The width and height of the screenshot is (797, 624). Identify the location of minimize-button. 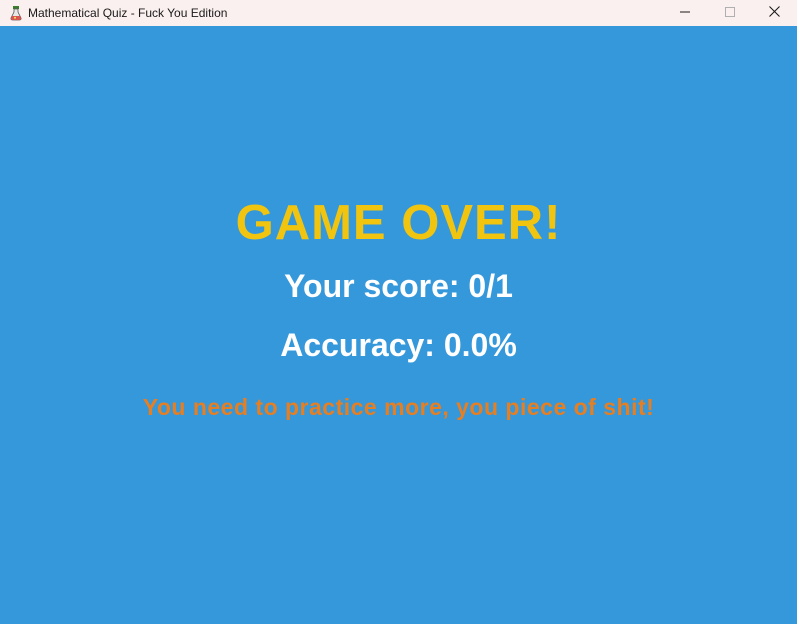
(684, 13).